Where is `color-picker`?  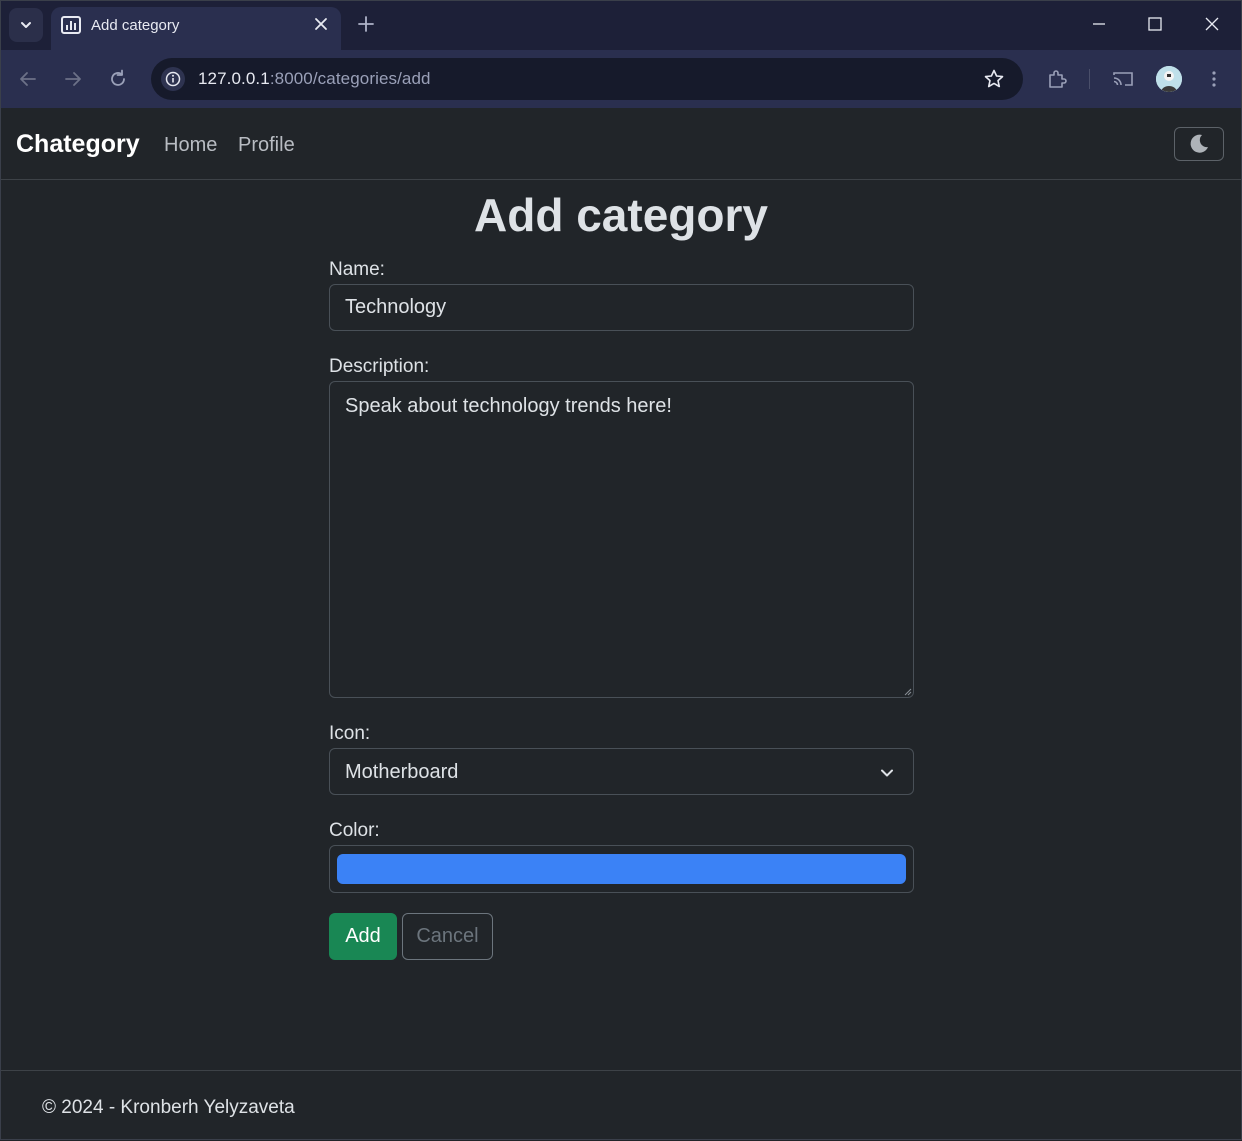 color-picker is located at coordinates (621, 869).